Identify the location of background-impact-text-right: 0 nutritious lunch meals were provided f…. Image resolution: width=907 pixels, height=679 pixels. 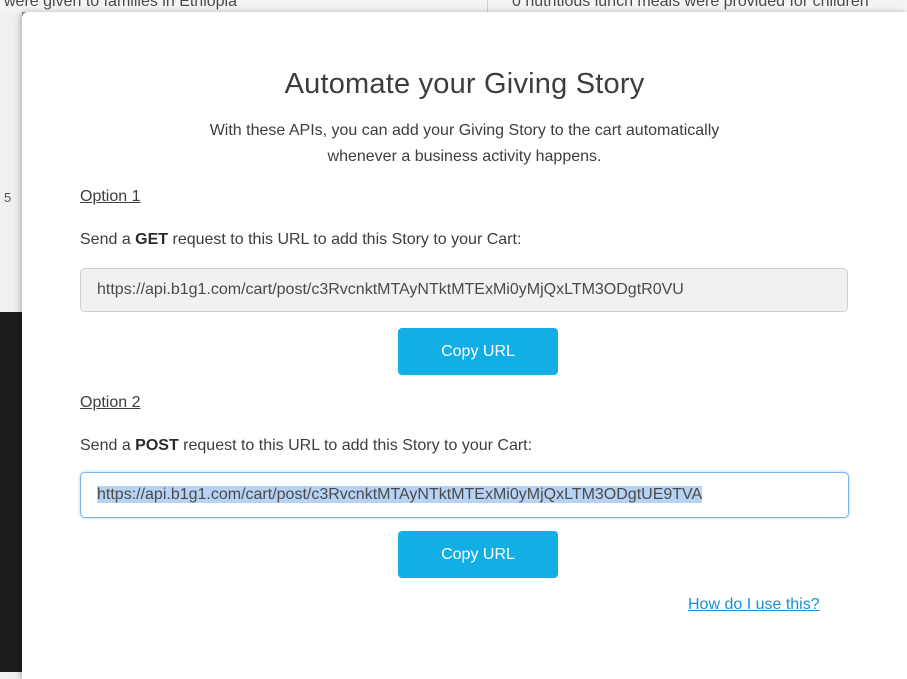
(690, 5).